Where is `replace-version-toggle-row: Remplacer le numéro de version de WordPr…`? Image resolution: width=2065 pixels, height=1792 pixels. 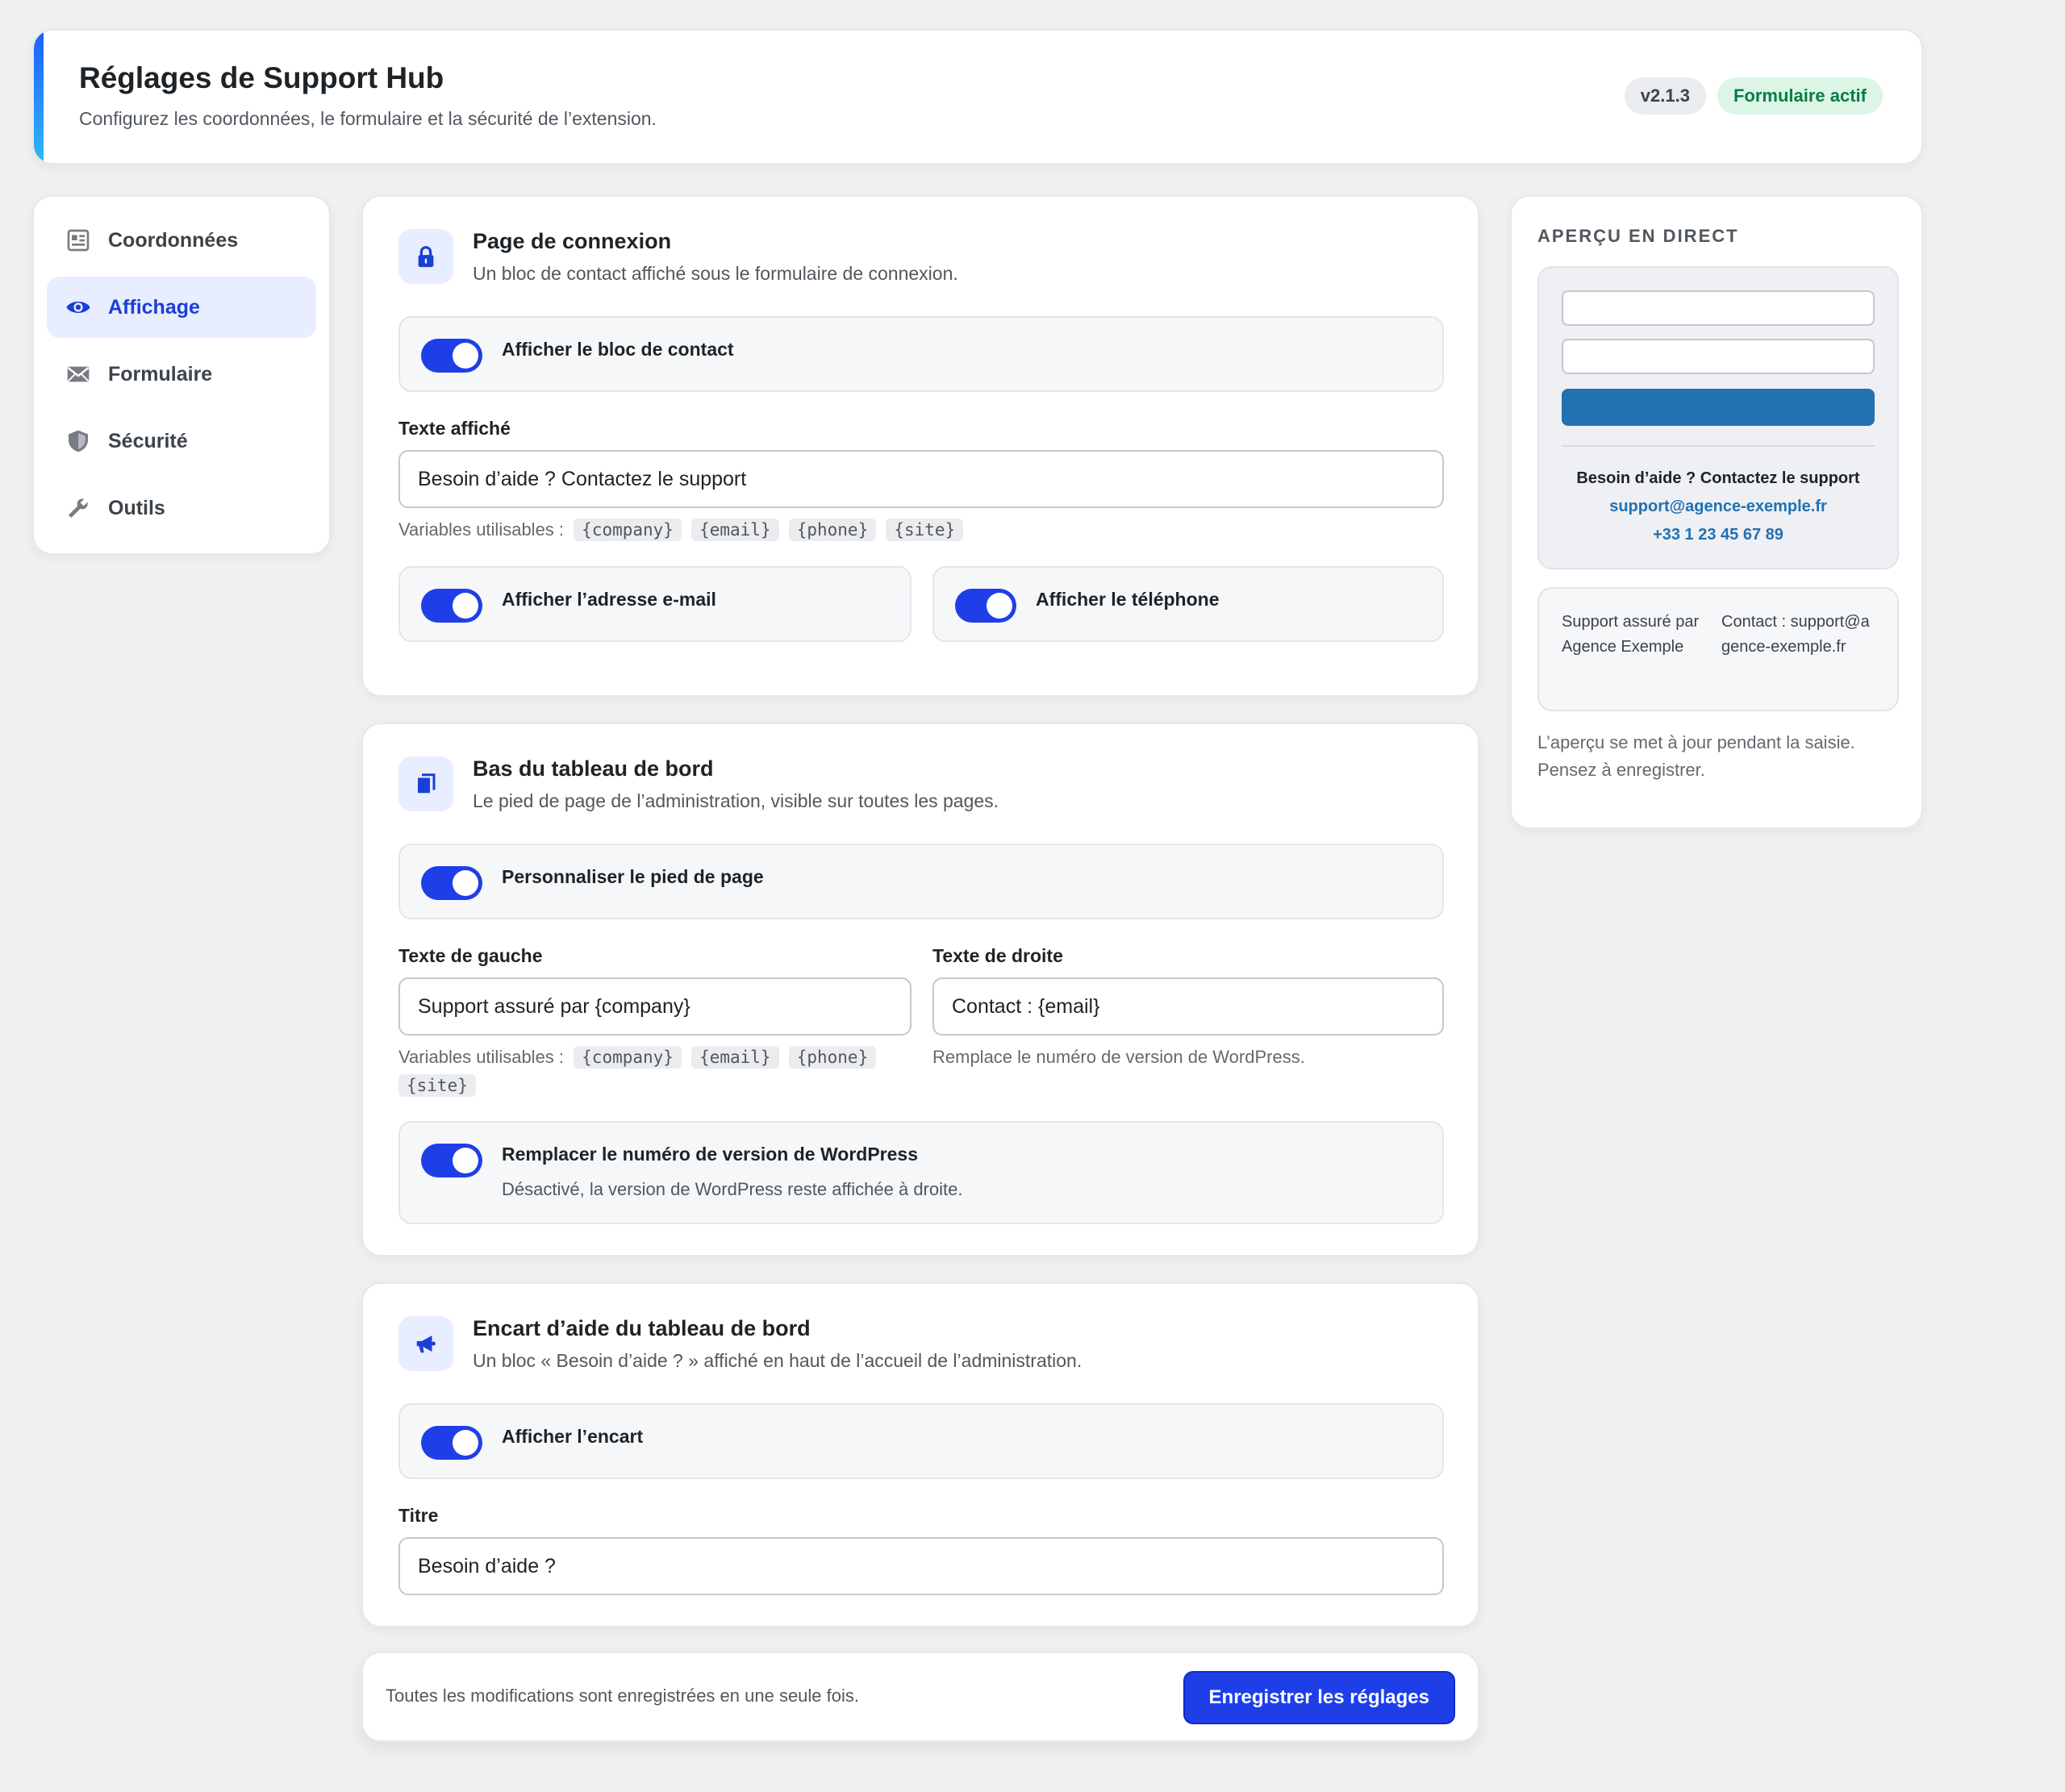 replace-version-toggle-row: Remplacer le numéro de version de WordPr… is located at coordinates (921, 1172).